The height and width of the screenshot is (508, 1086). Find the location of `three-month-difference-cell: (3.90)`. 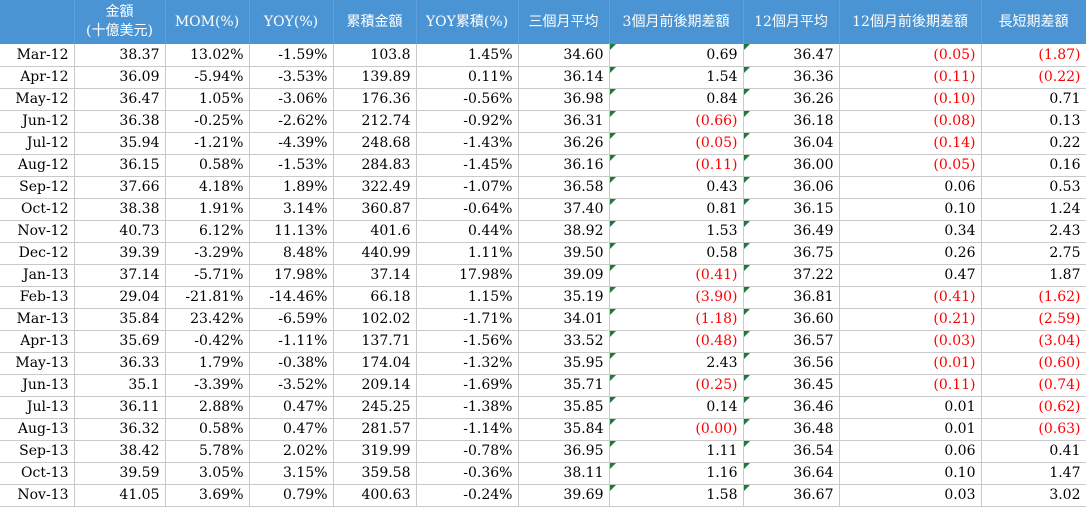

three-month-difference-cell: (3.90) is located at coordinates (676, 297).